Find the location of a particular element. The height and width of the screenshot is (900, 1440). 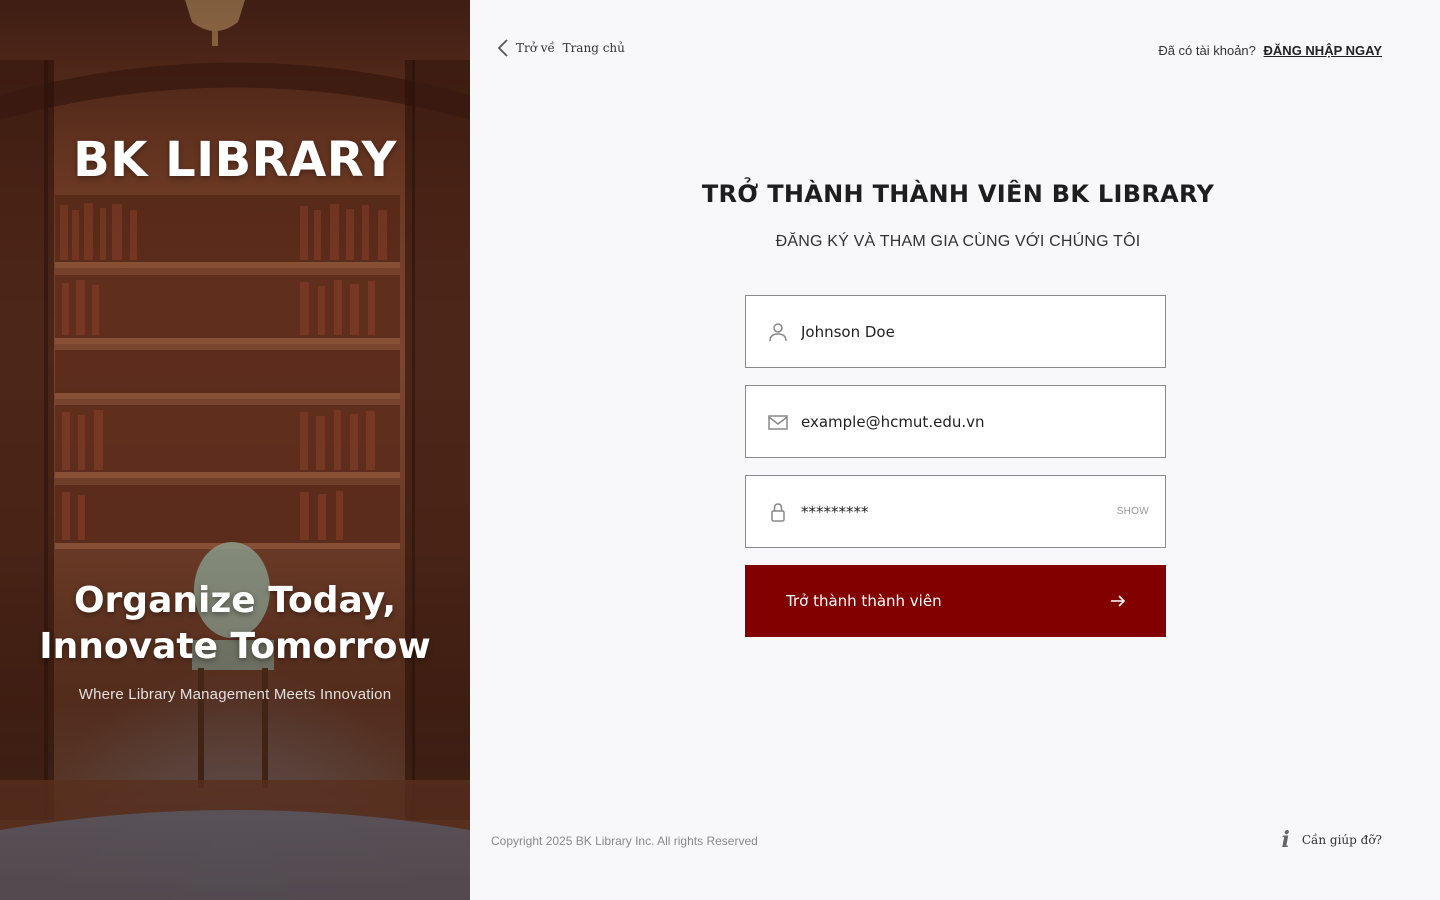

back-home-label: Trở về Trang chủ is located at coordinates (570, 48).